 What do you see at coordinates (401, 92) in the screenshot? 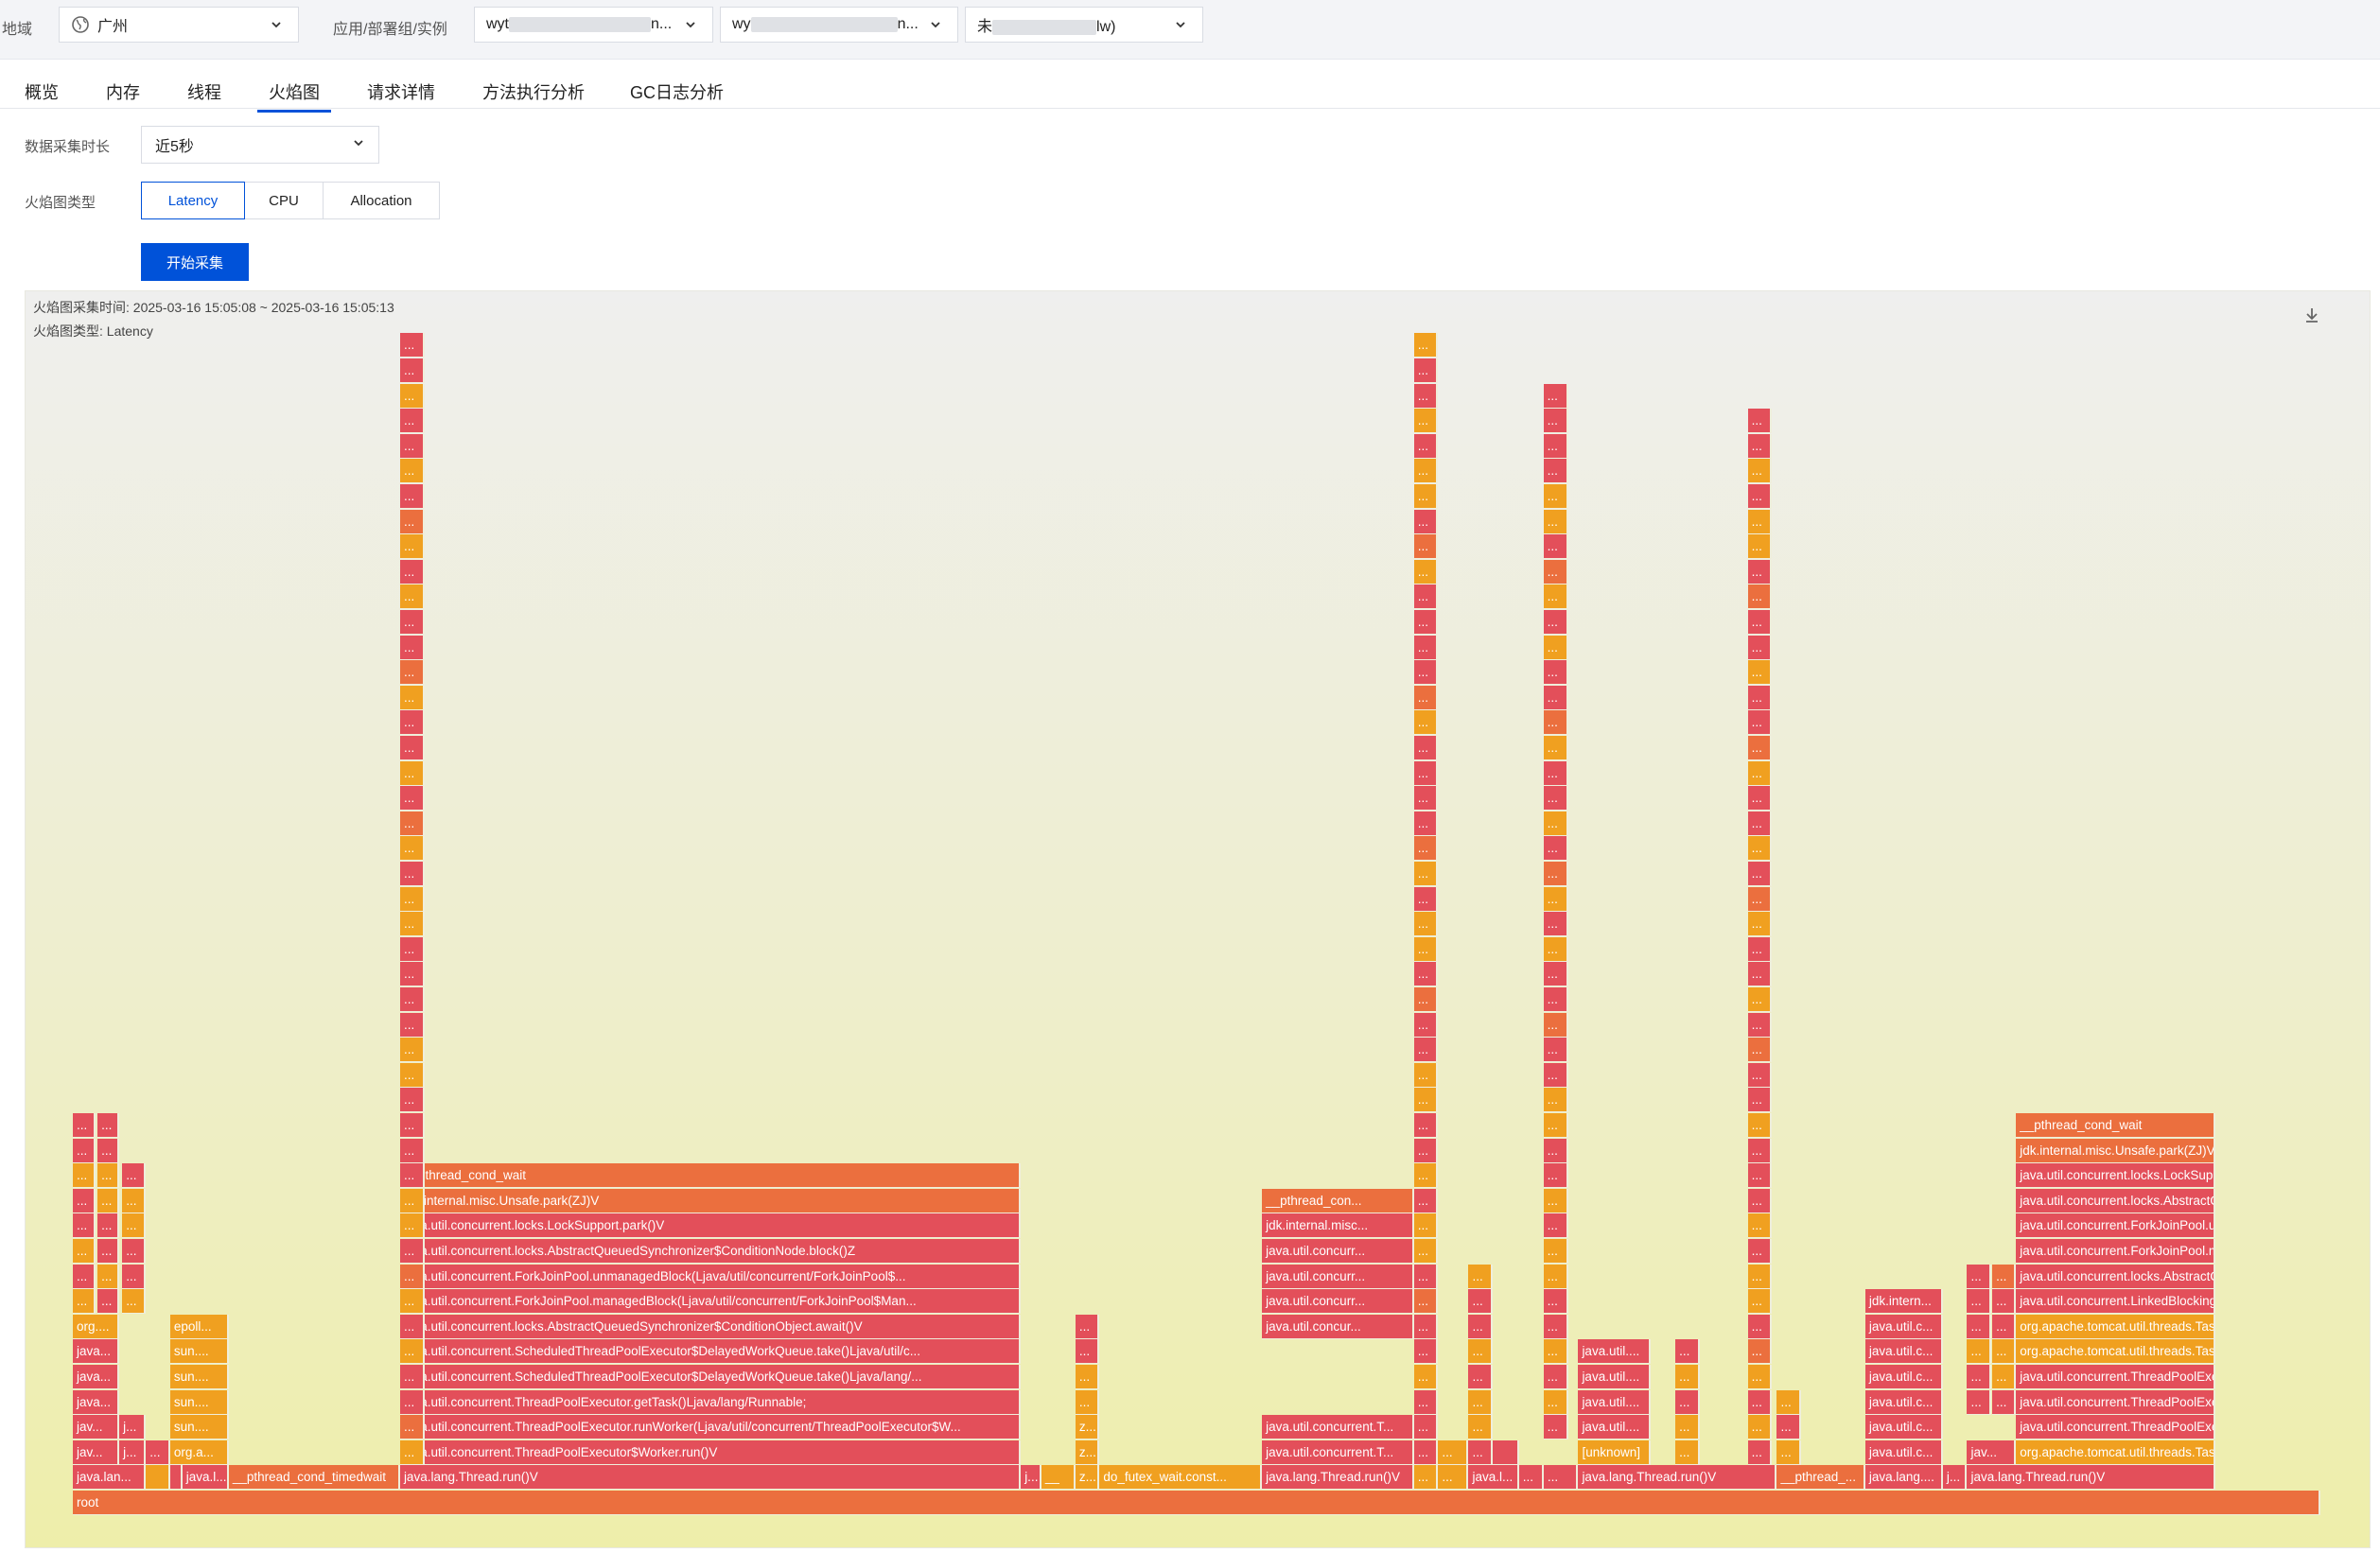
I see `tab-request-details: 请求详情` at bounding box center [401, 92].